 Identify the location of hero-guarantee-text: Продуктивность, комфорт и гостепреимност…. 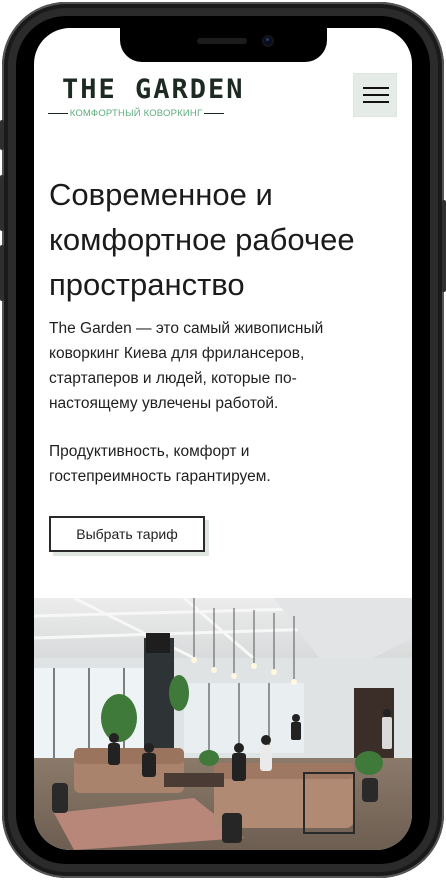
(160, 464).